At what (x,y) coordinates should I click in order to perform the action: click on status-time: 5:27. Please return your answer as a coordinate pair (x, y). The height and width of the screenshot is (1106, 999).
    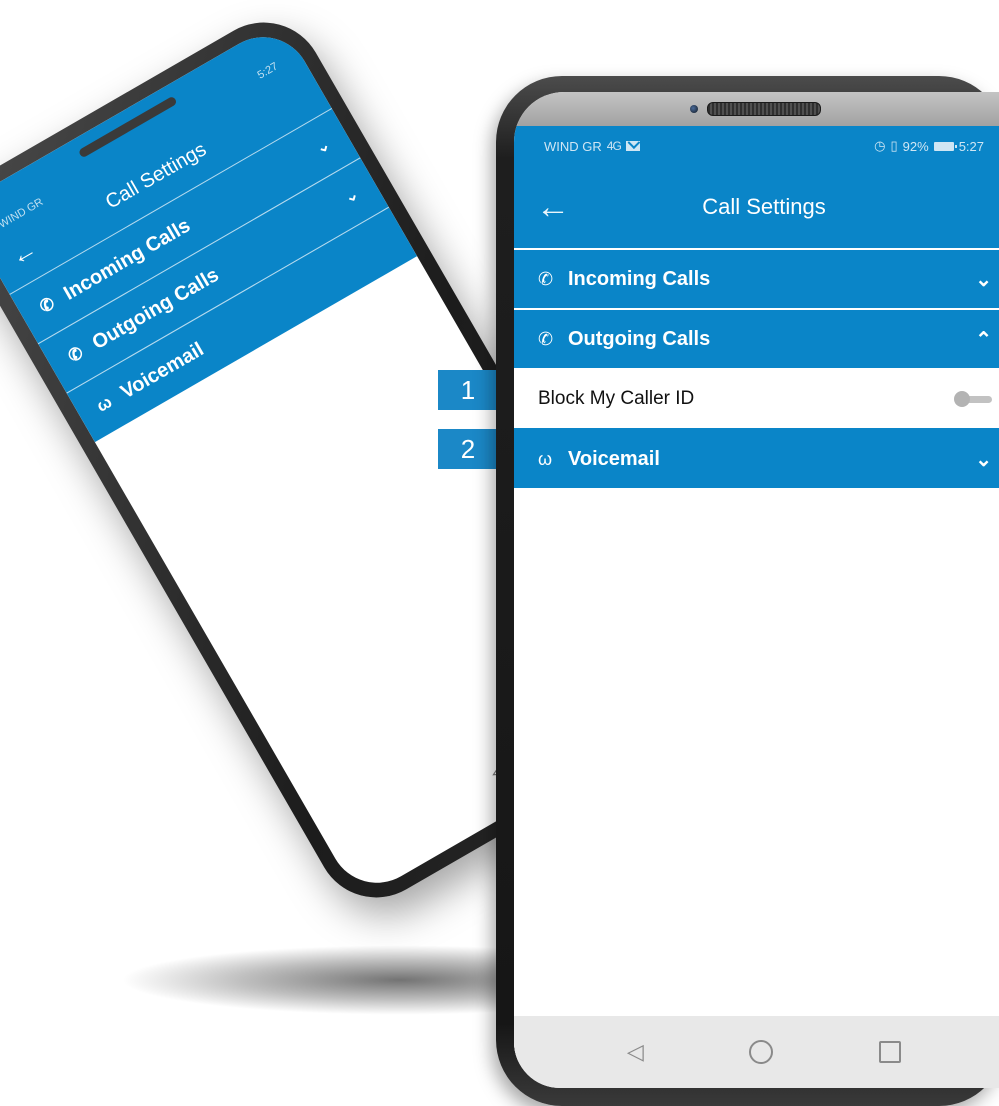
    Looking at the image, I should click on (971, 146).